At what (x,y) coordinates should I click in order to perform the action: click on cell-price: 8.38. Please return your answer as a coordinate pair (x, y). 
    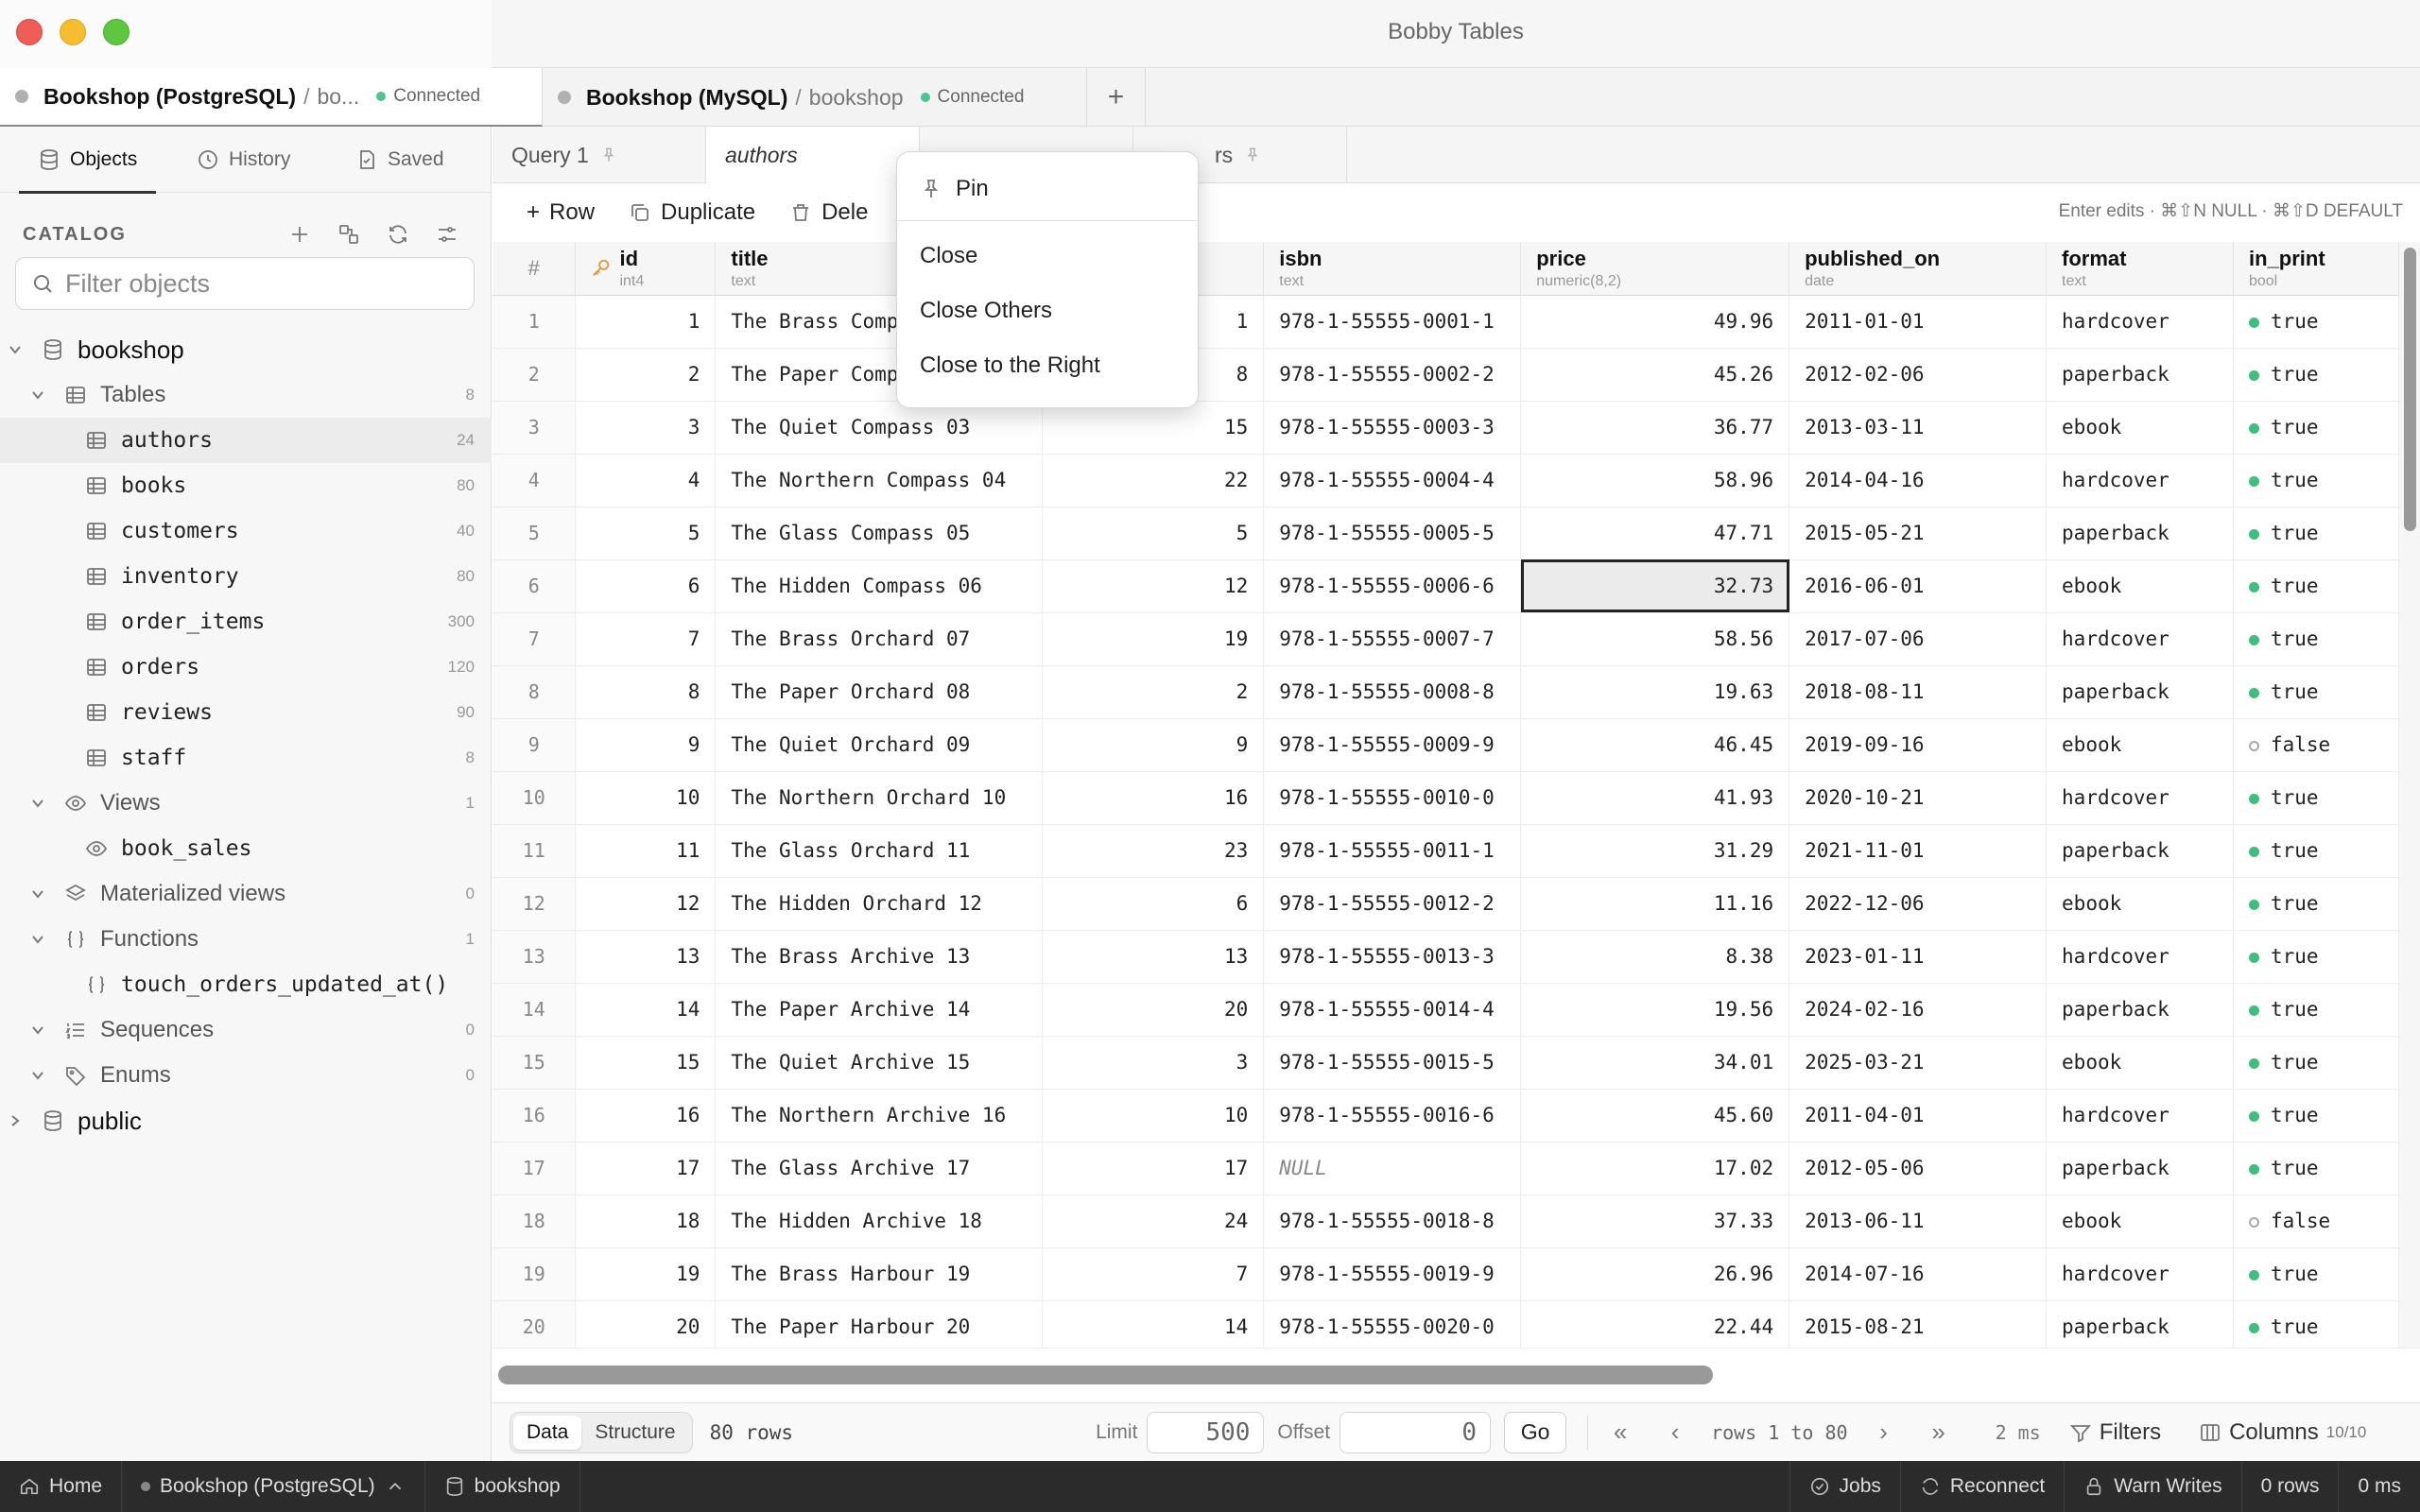
    Looking at the image, I should click on (1655, 957).